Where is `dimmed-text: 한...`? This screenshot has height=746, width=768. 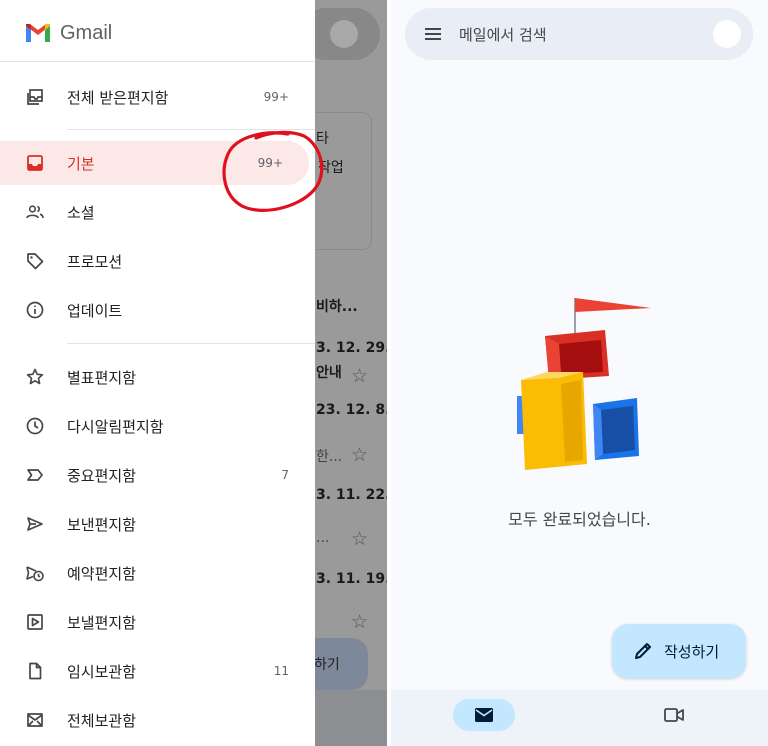 dimmed-text: 한... is located at coordinates (329, 457).